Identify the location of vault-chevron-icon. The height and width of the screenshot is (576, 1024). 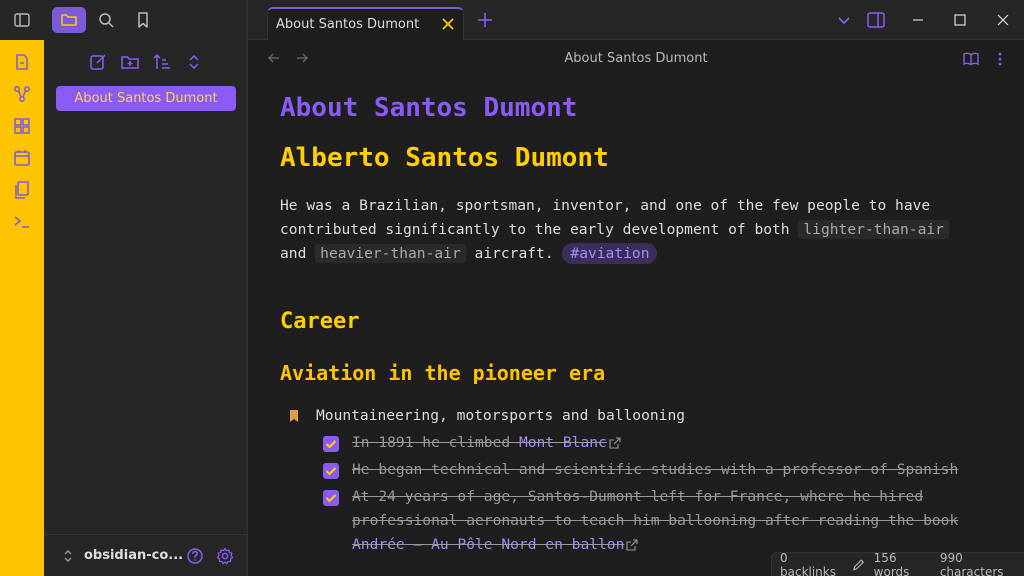
(68, 556).